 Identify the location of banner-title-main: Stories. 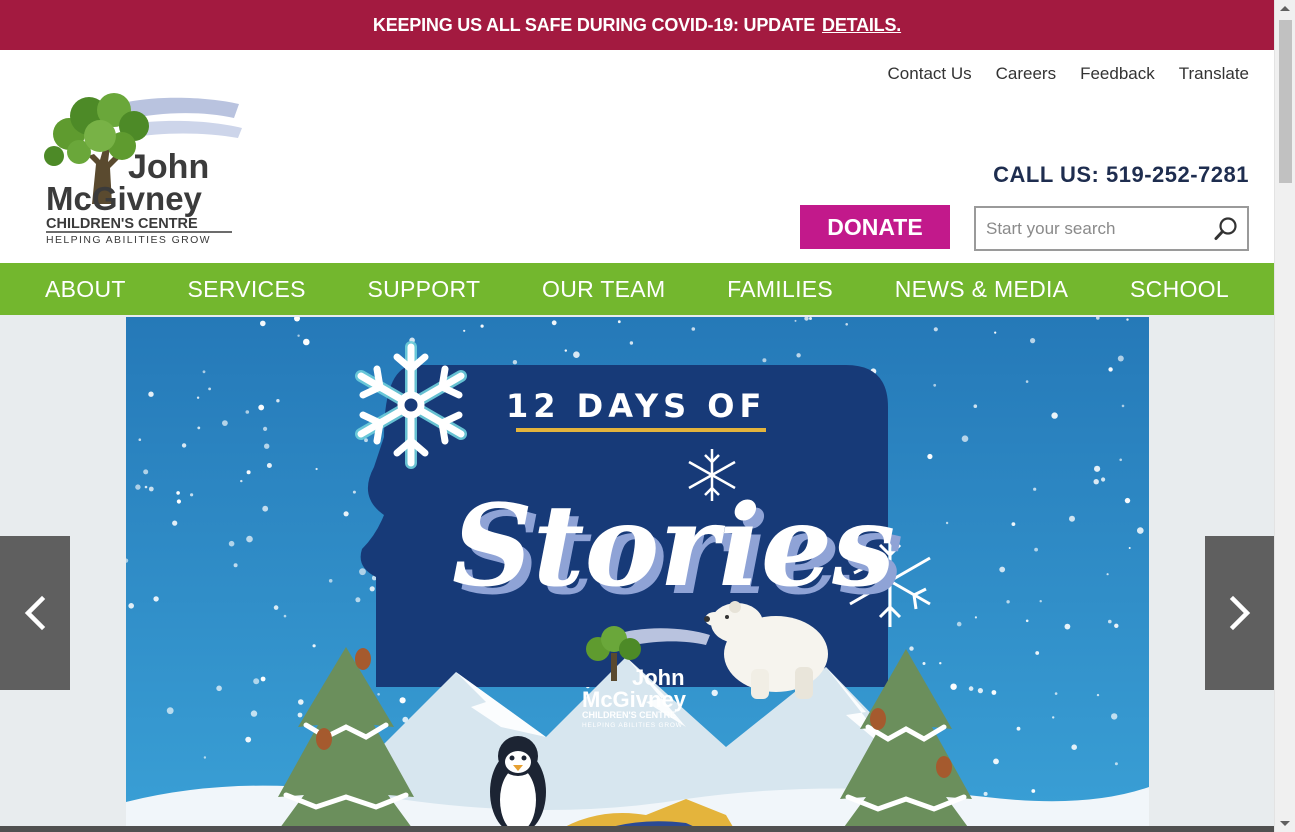
(673, 546).